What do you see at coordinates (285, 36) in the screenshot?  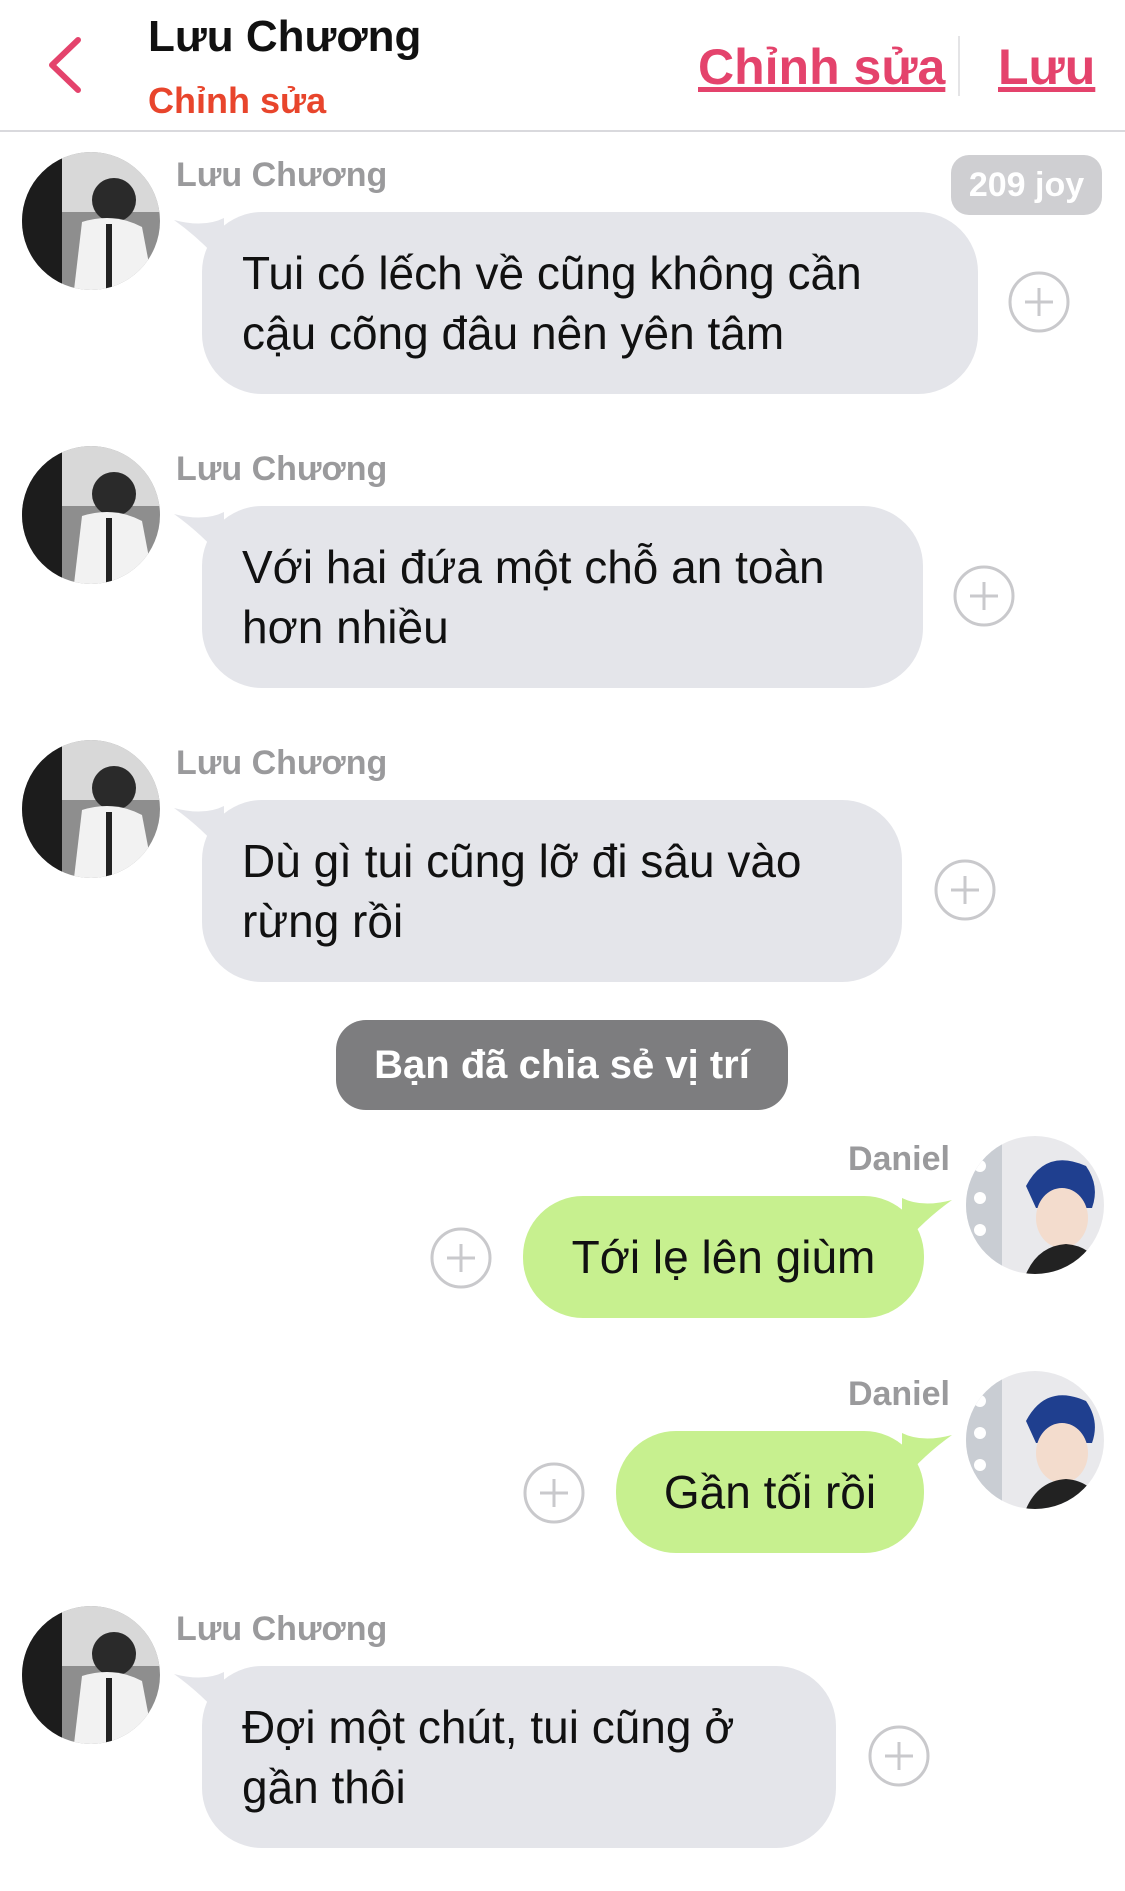 I see `chat-title: Lưu Chương` at bounding box center [285, 36].